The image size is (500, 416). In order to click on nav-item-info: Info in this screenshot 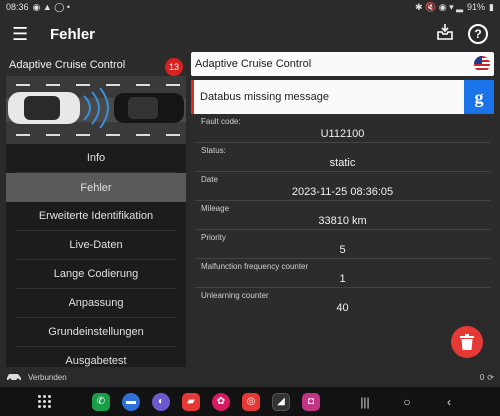, I will do `click(96, 158)`.